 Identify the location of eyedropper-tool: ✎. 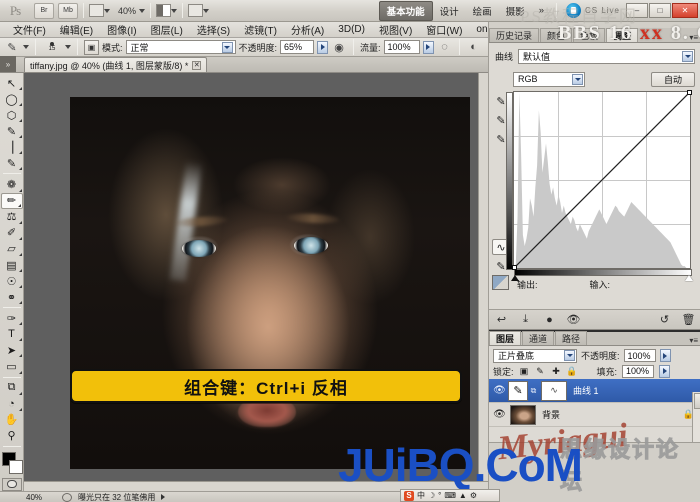
(12, 163).